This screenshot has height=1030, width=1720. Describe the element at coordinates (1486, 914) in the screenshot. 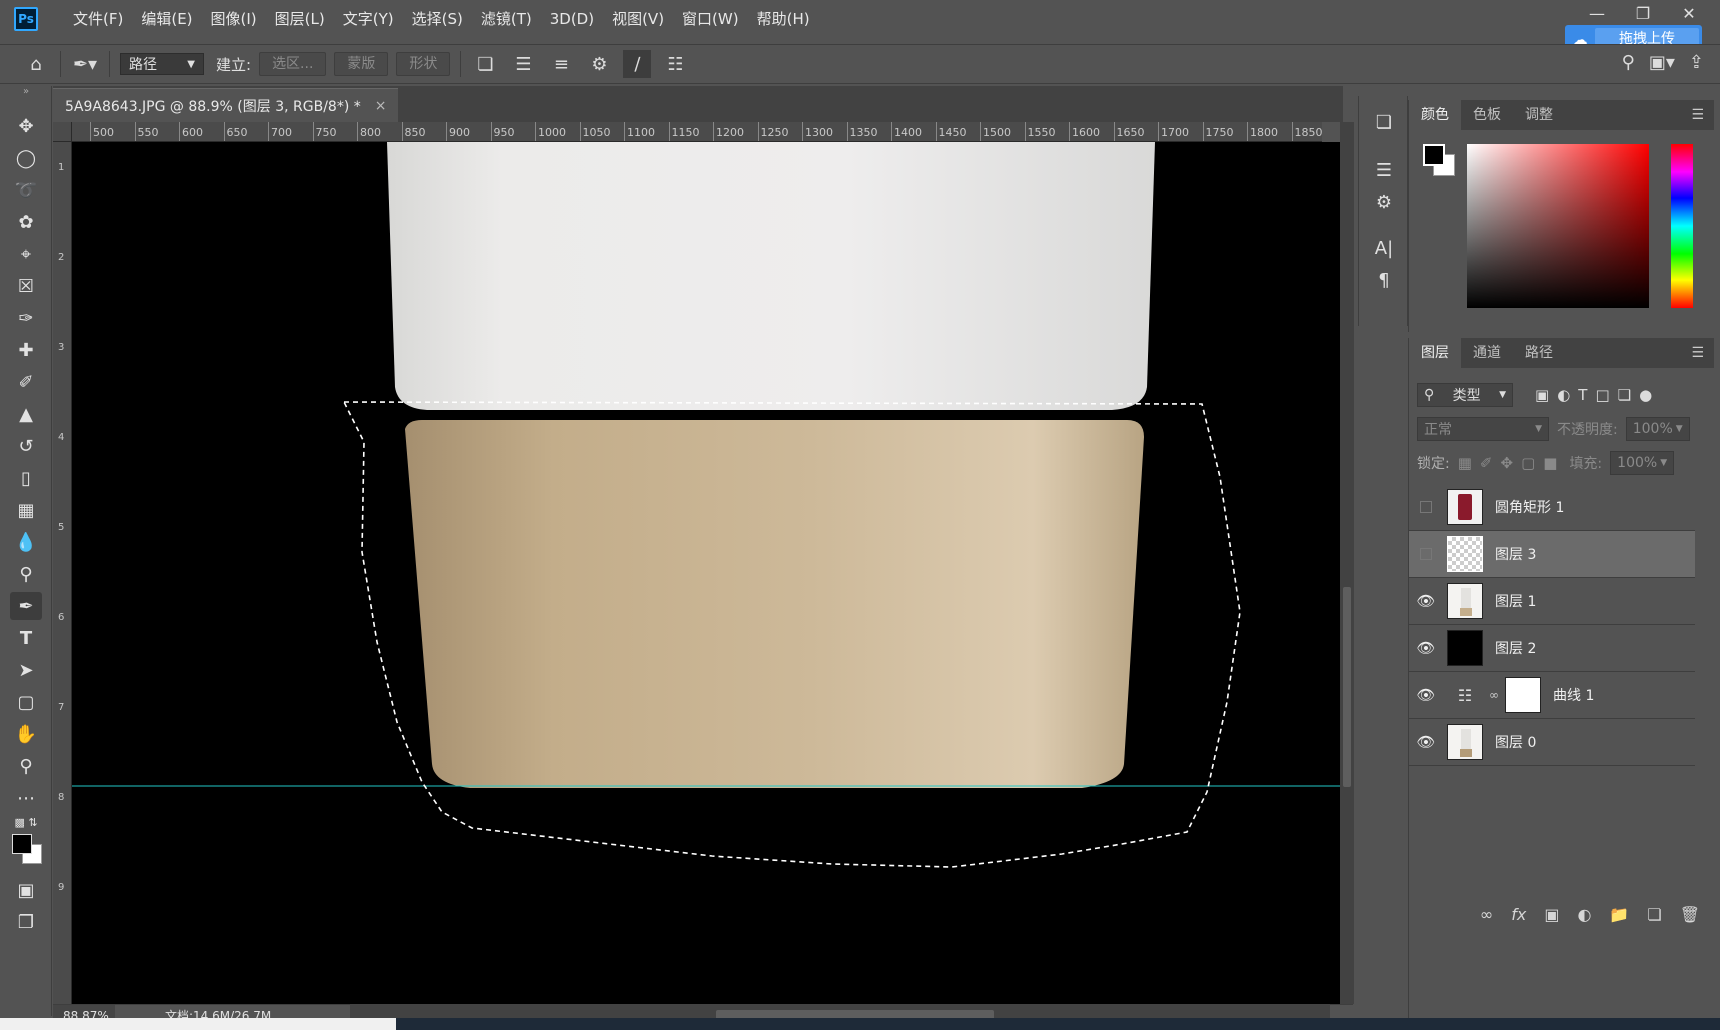

I see `link-layers-icon: ∞` at that location.